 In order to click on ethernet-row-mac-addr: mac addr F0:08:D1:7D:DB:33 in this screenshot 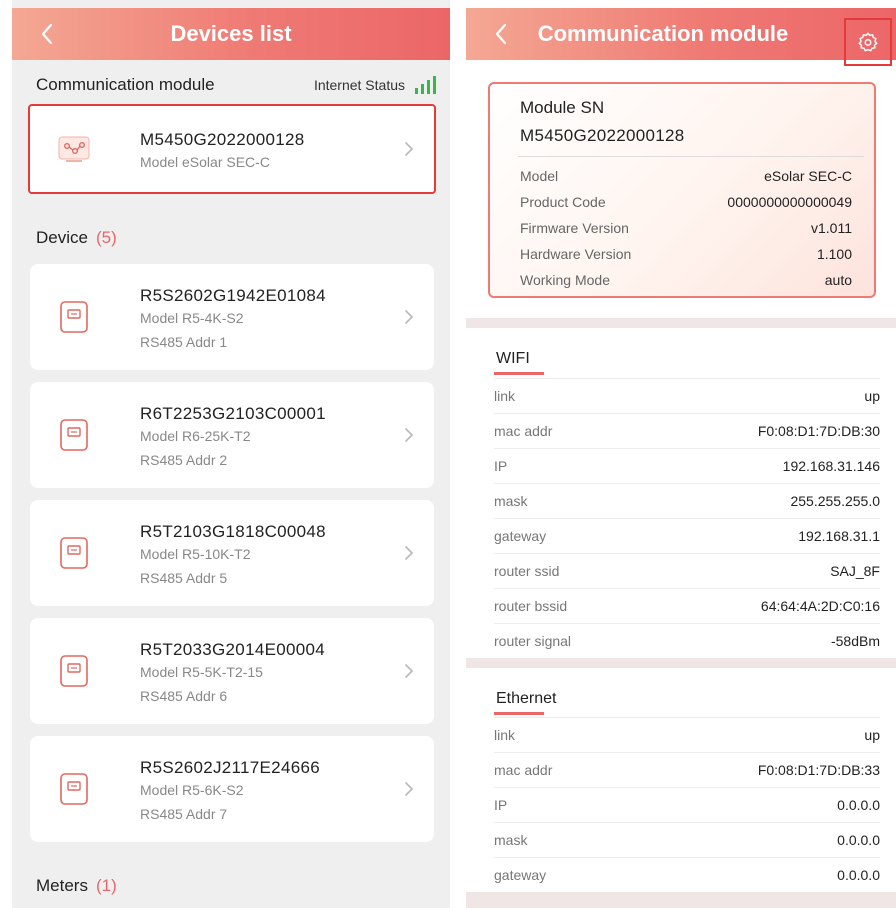, I will do `click(687, 769)`.